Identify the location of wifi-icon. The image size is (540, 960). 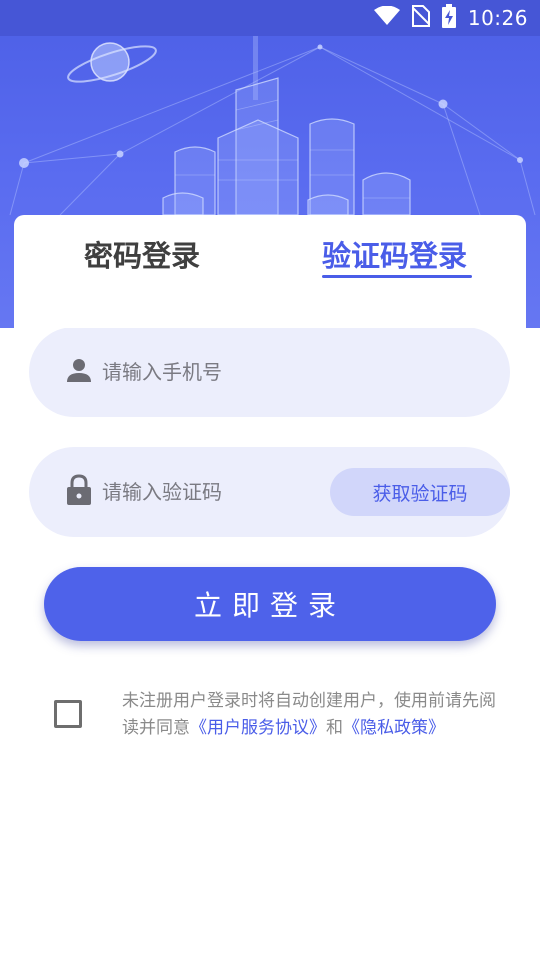
(386, 17).